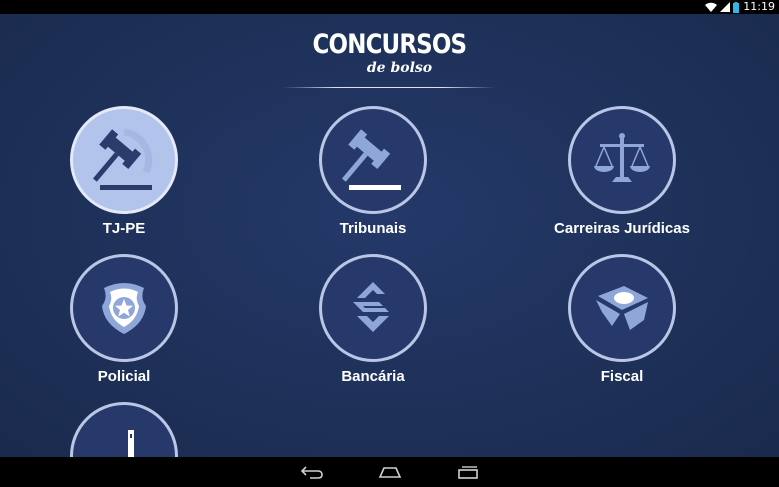  I want to click on back-icon, so click(311, 472).